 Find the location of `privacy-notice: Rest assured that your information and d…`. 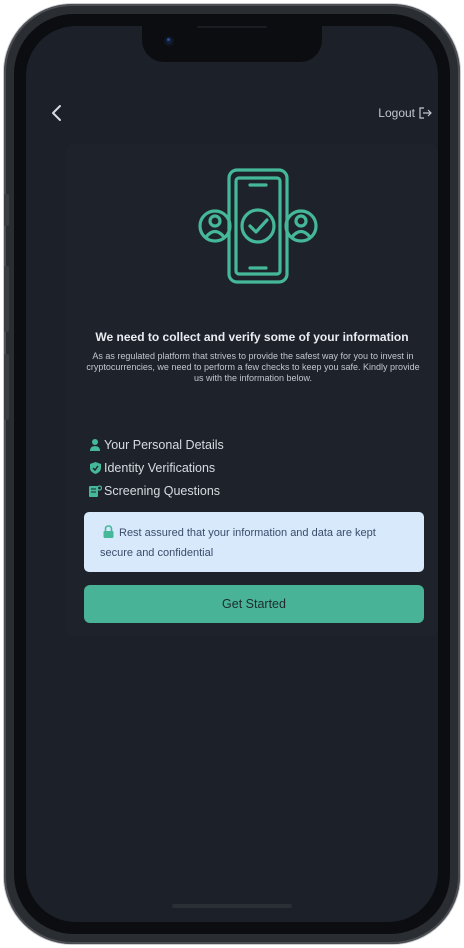

privacy-notice: Rest assured that your information and d… is located at coordinates (254, 542).